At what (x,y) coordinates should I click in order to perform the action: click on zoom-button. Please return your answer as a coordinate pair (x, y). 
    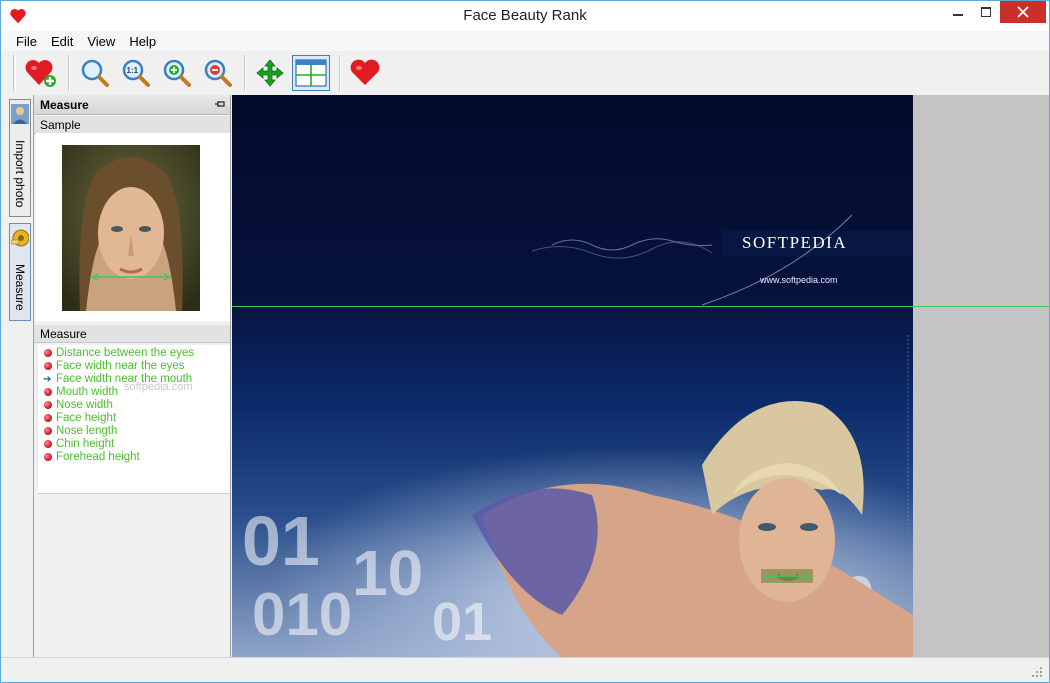
    Looking at the image, I should click on (95, 73).